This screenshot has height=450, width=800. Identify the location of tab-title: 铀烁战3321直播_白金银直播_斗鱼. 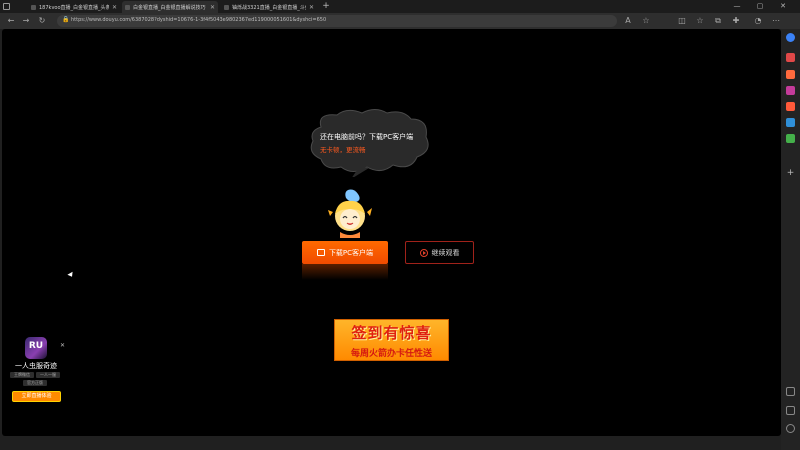
(269, 7).